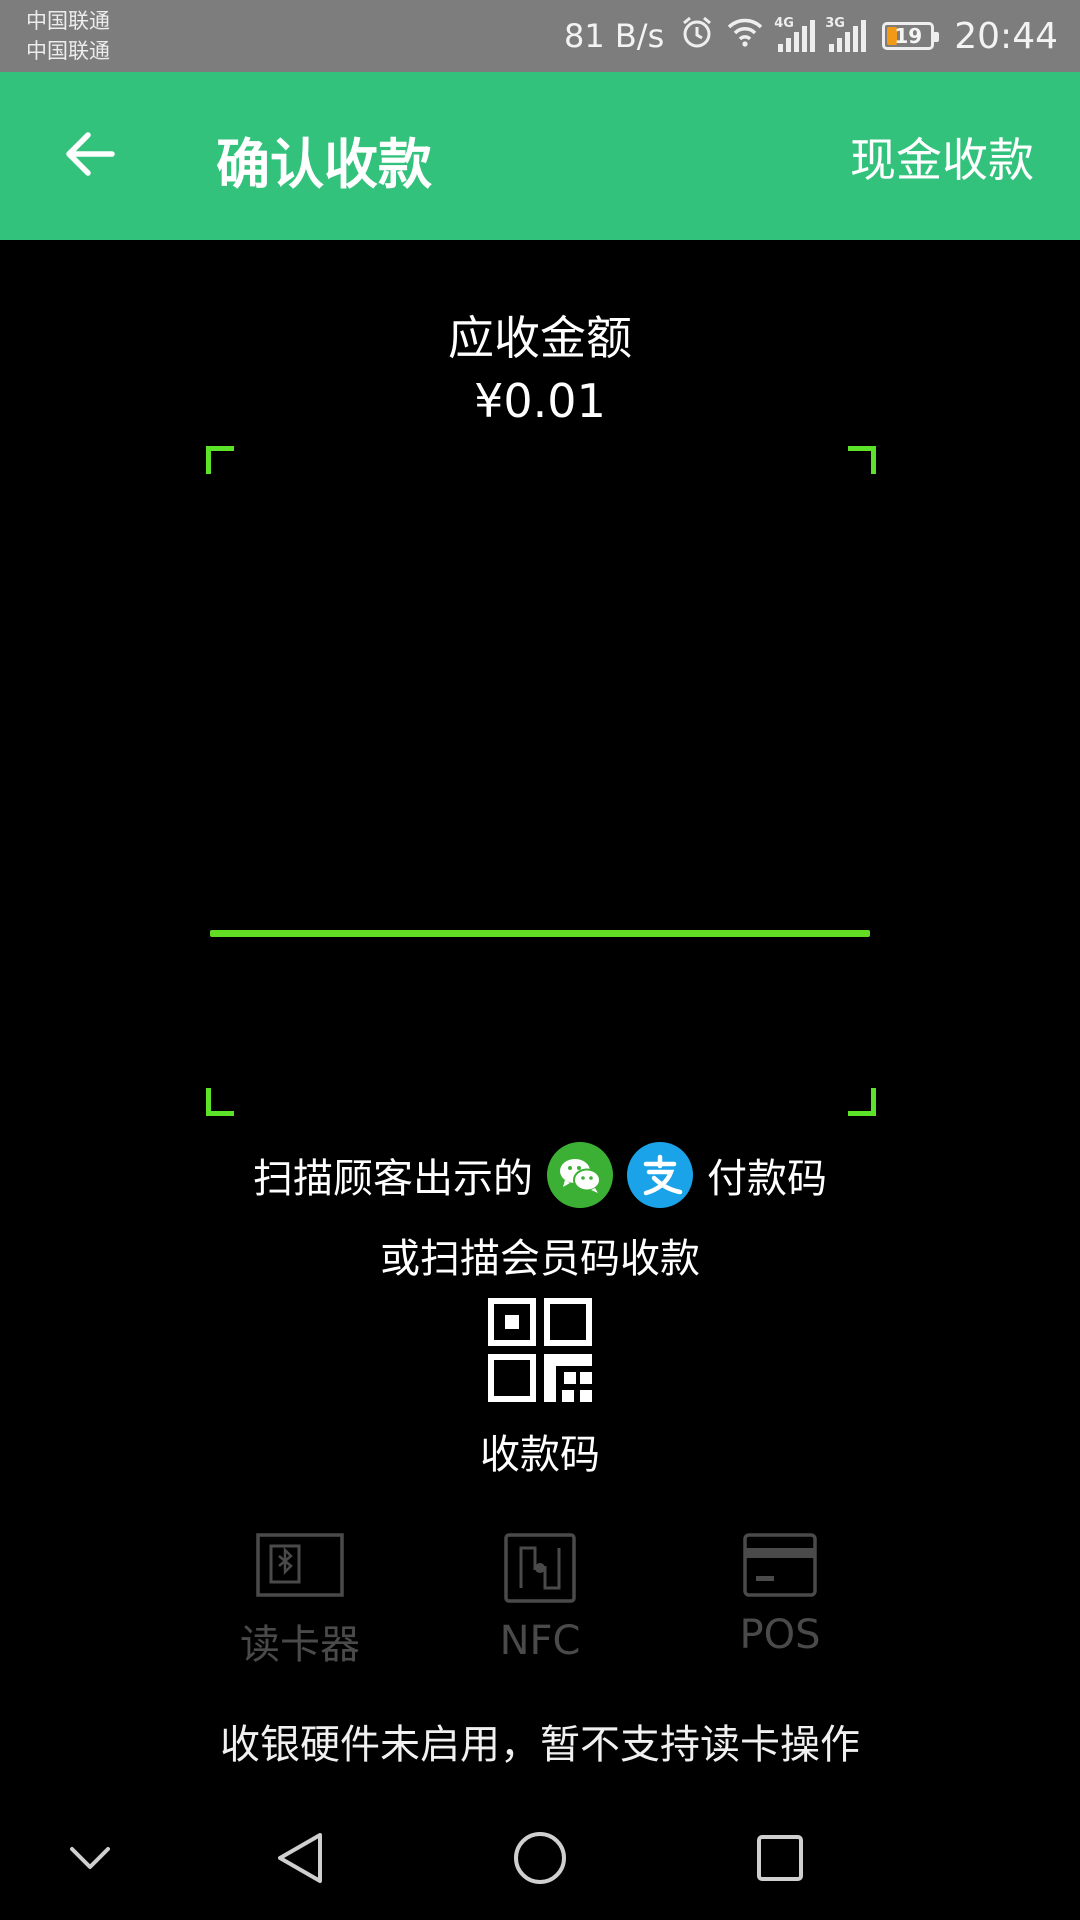 Image resolution: width=1080 pixels, height=1920 pixels. I want to click on scan-hint: 扫描顾客出示的 付款码, so click(540, 1175).